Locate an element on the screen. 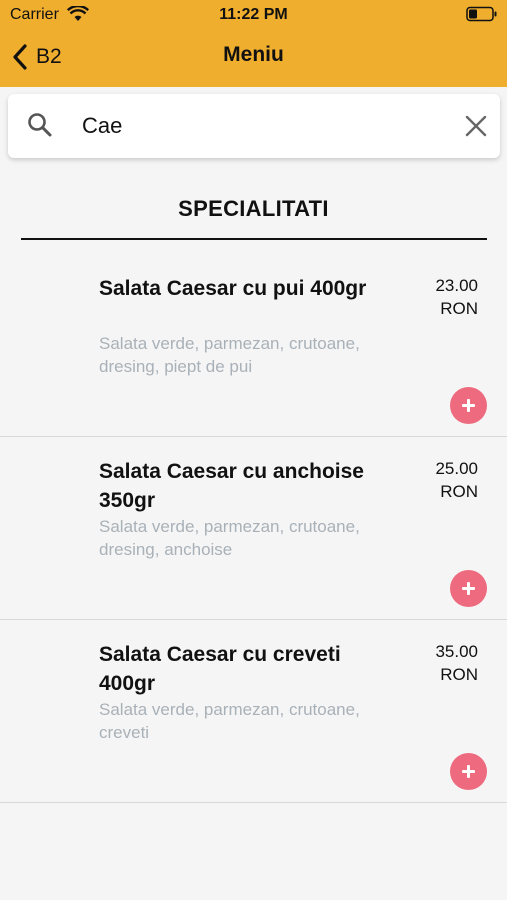  item-price: 23.00 RON is located at coordinates (433, 297).